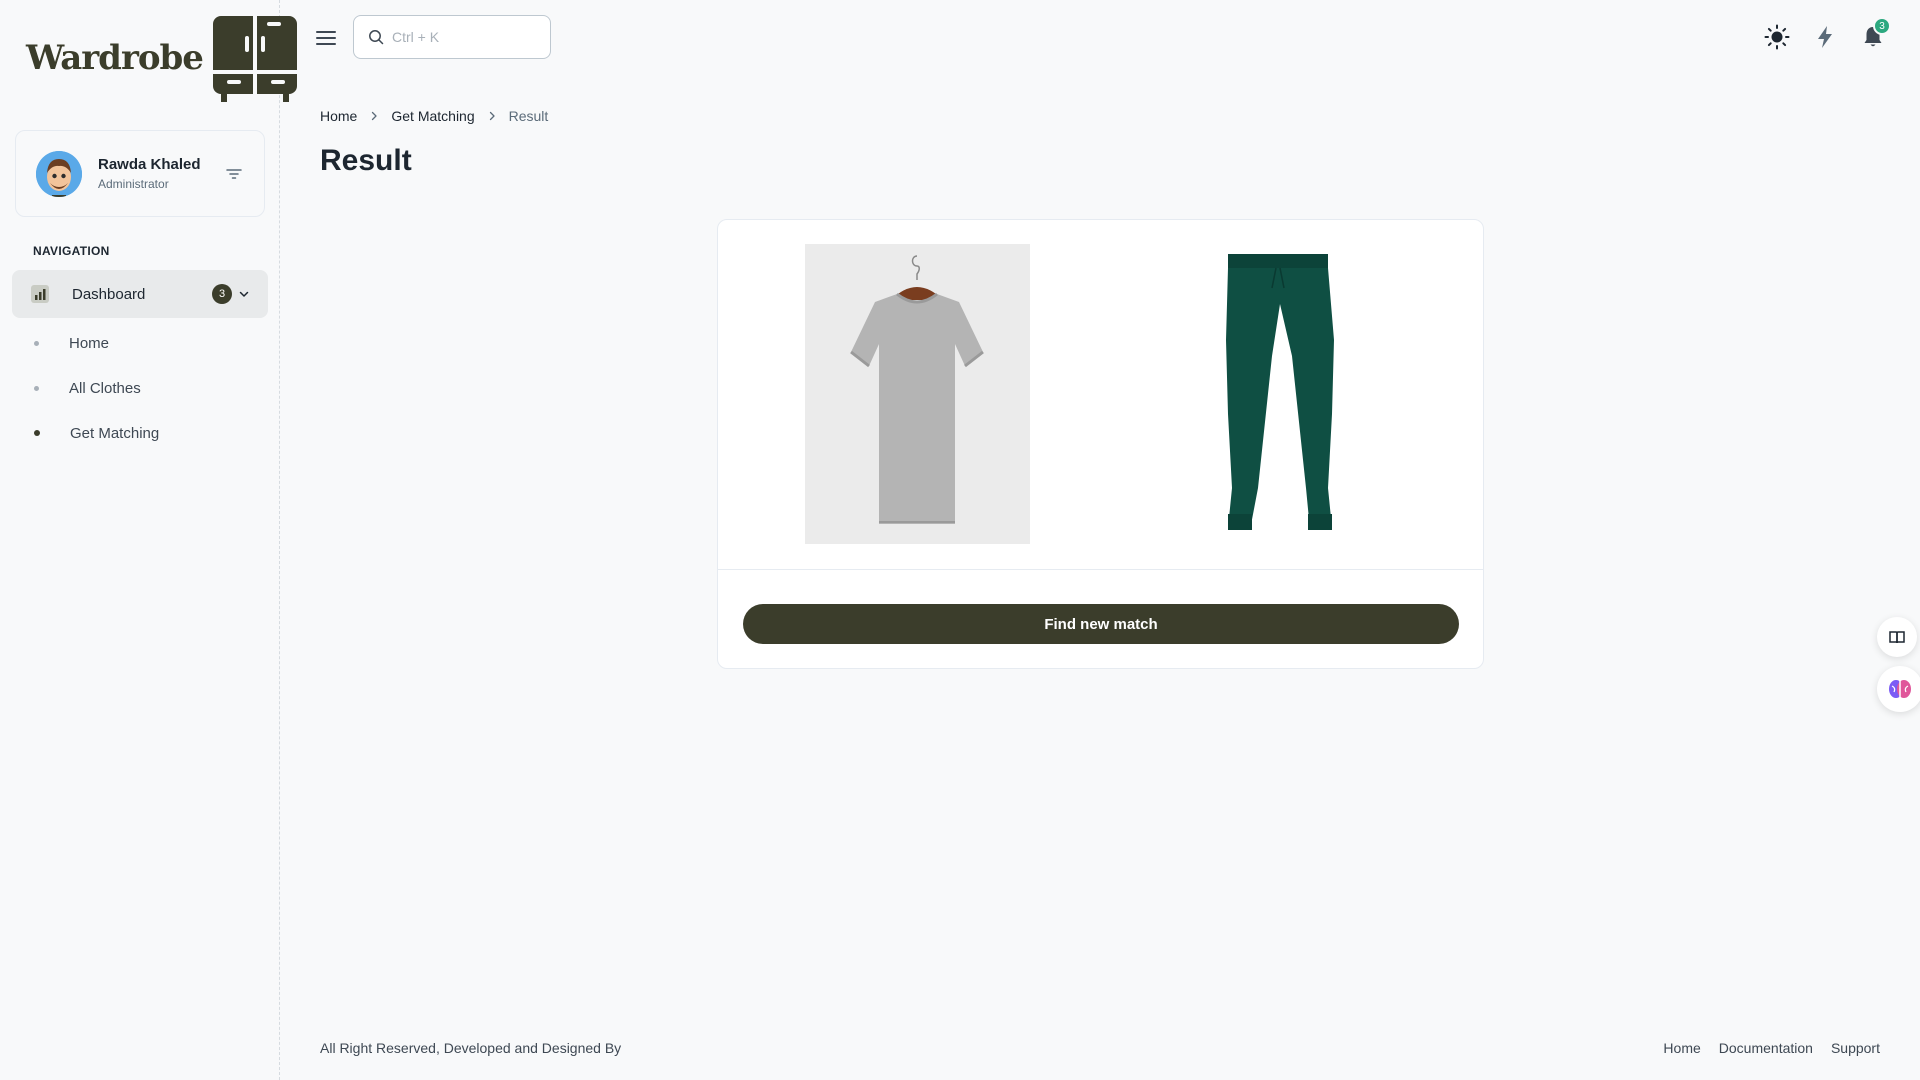  What do you see at coordinates (1101, 624) in the screenshot?
I see `find-new-match-button: Find new match` at bounding box center [1101, 624].